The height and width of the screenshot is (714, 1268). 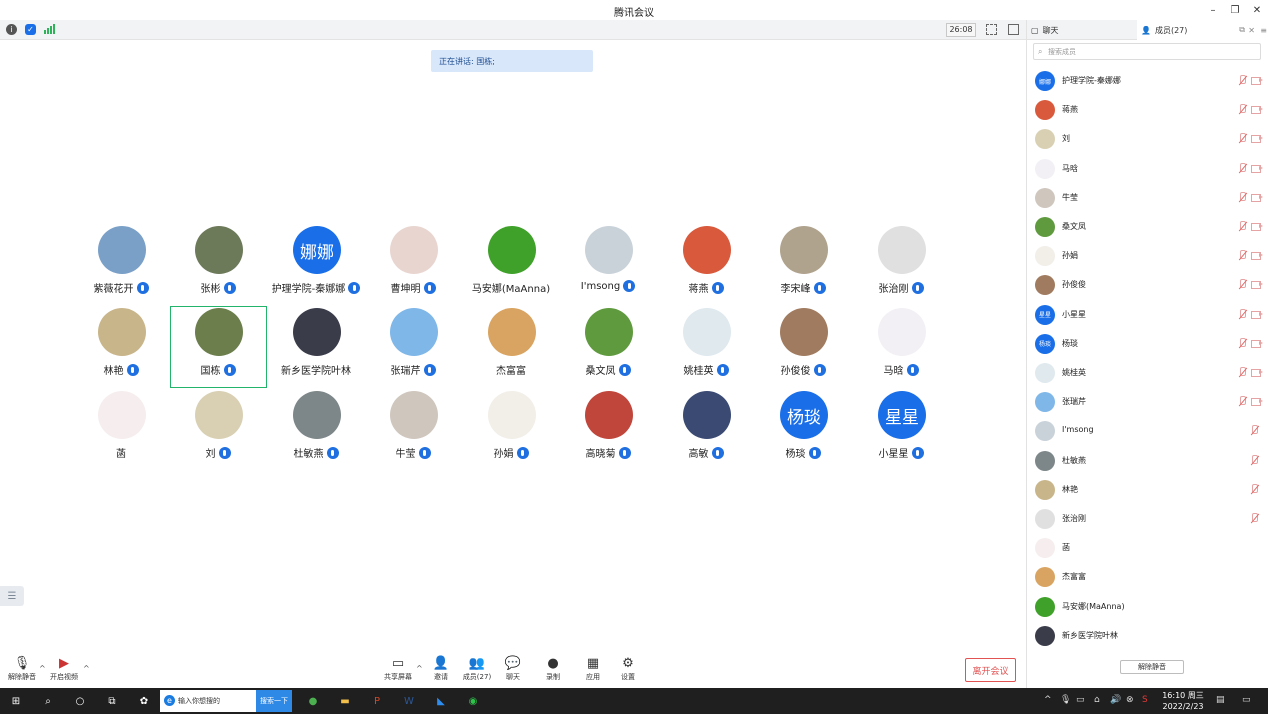 What do you see at coordinates (80, 701) in the screenshot?
I see `cortana-icon: ○` at bounding box center [80, 701].